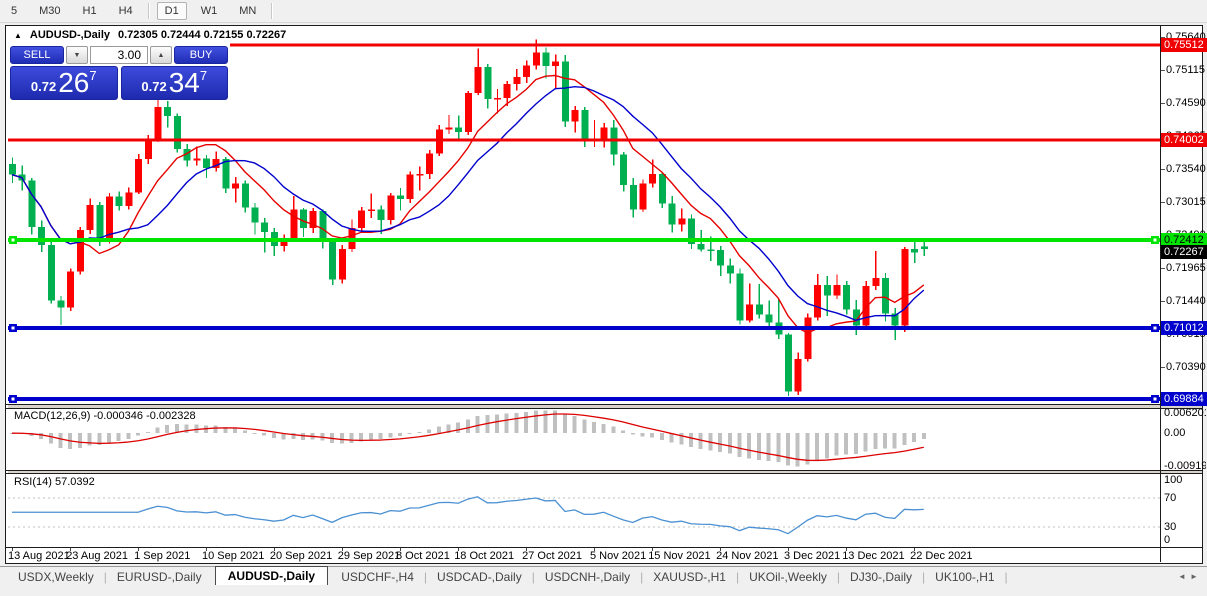  I want to click on macd-scale-label: -0.009197, so click(1185, 466).